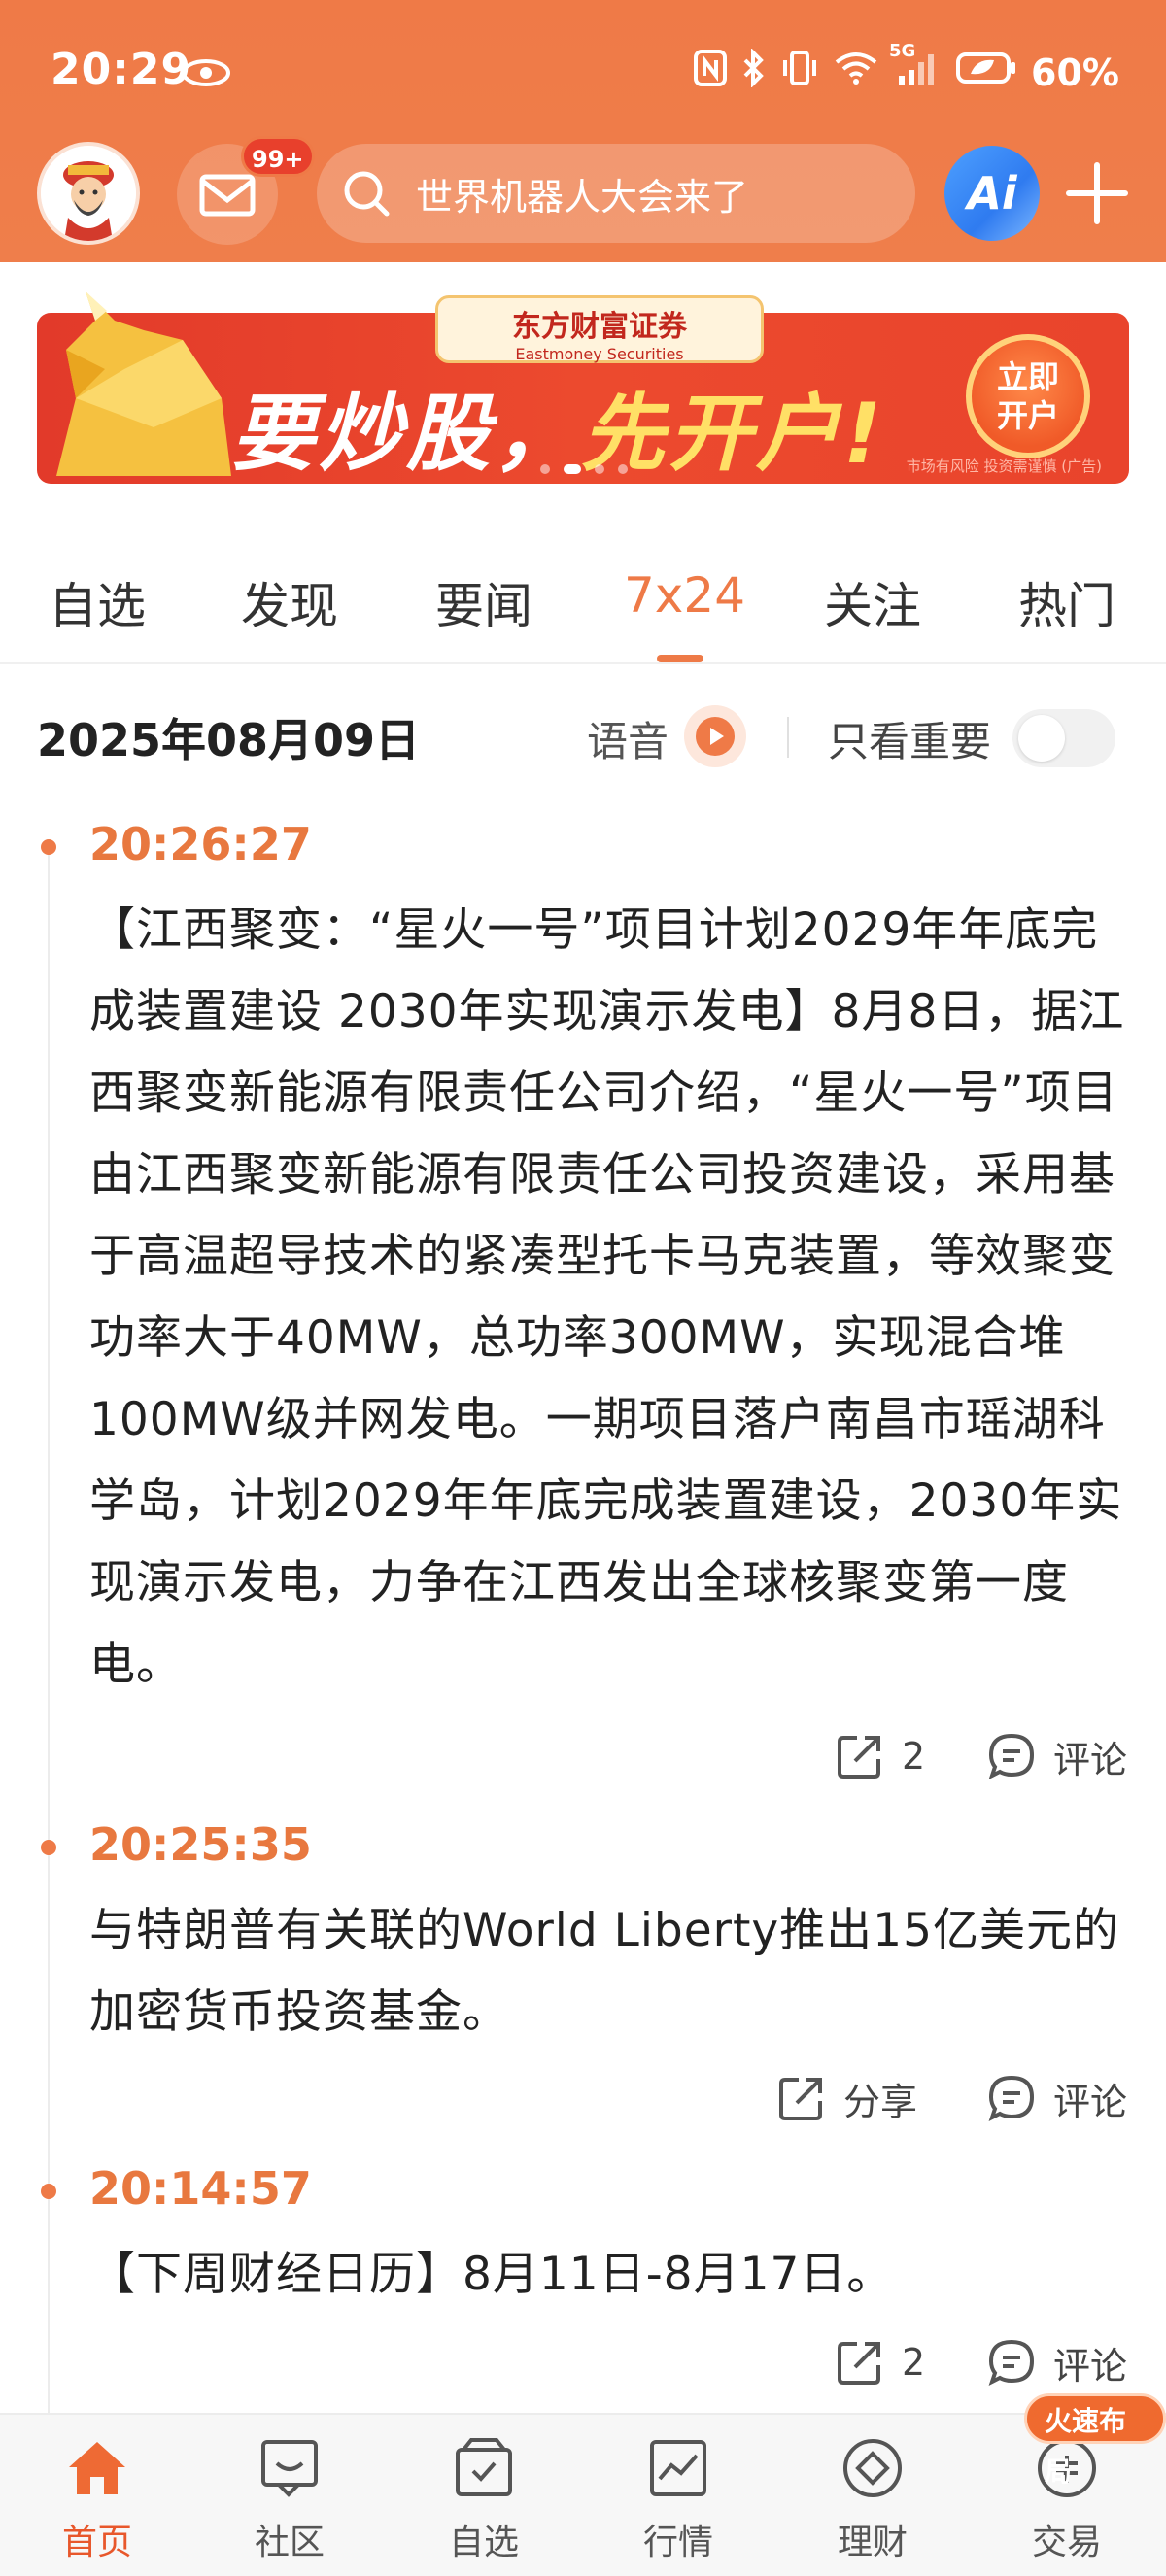 This screenshot has width=1166, height=2576. I want to click on play-icon, so click(715, 736).